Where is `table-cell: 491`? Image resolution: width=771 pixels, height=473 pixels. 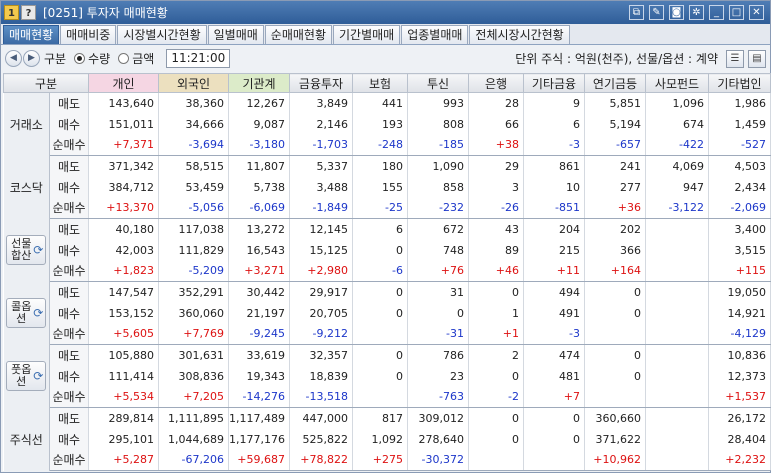 table-cell: 491 is located at coordinates (554, 313).